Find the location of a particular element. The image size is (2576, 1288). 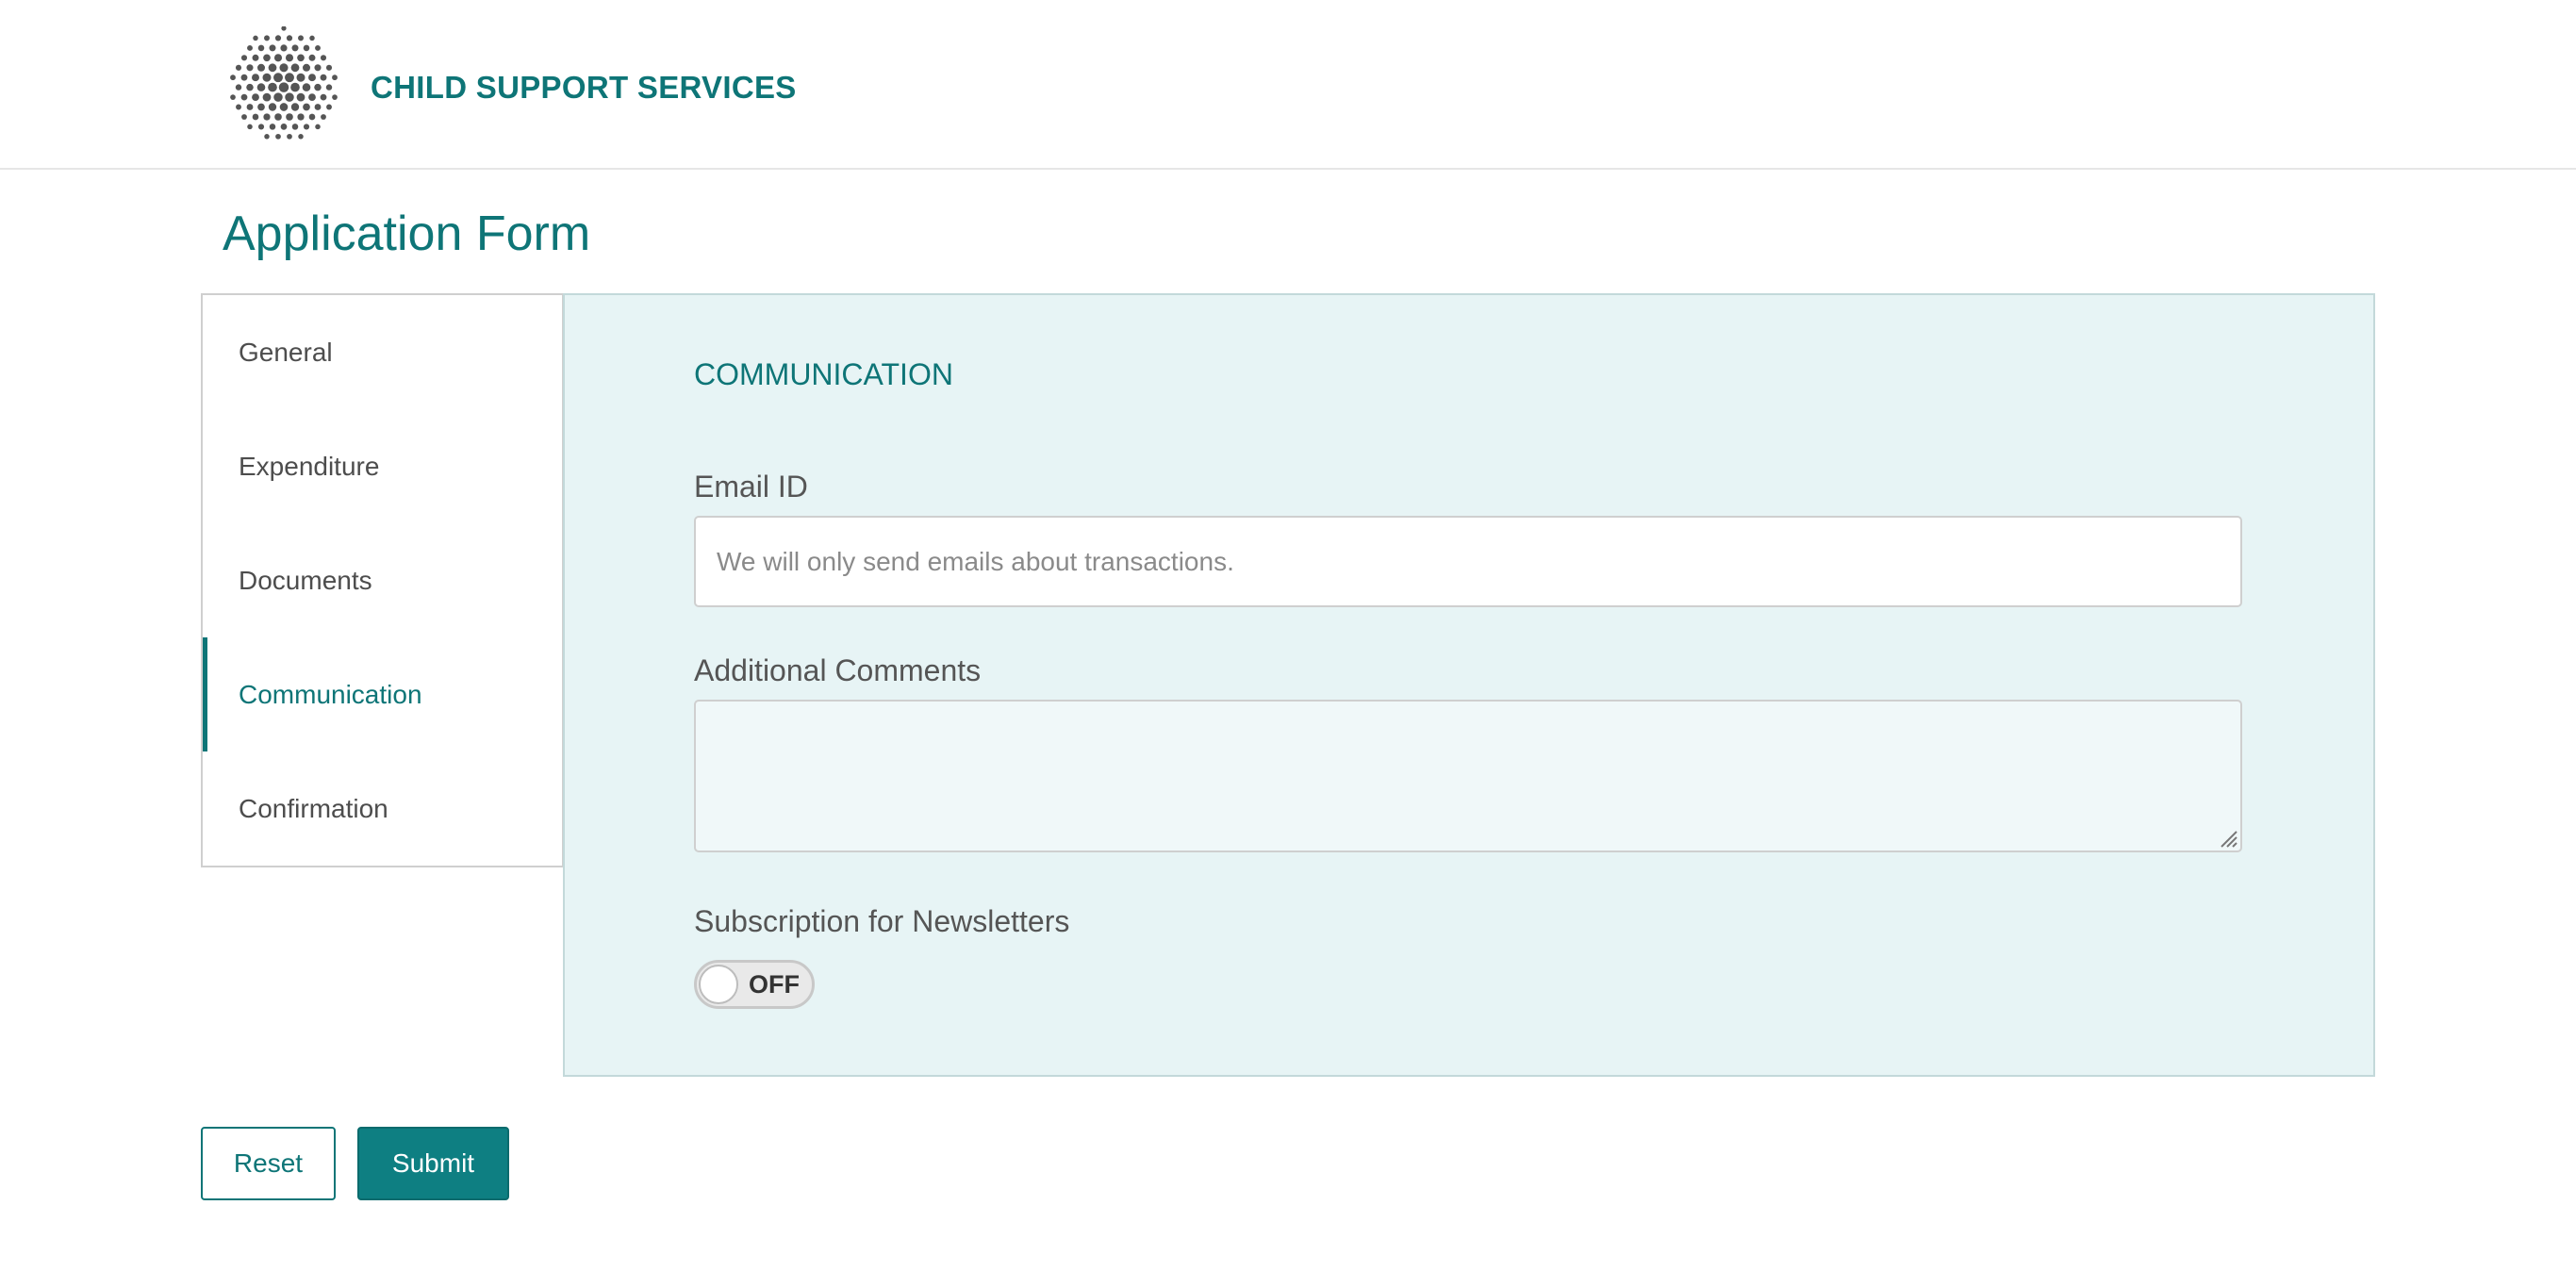

nav-item-confirmation: Confirmation is located at coordinates (382, 808).